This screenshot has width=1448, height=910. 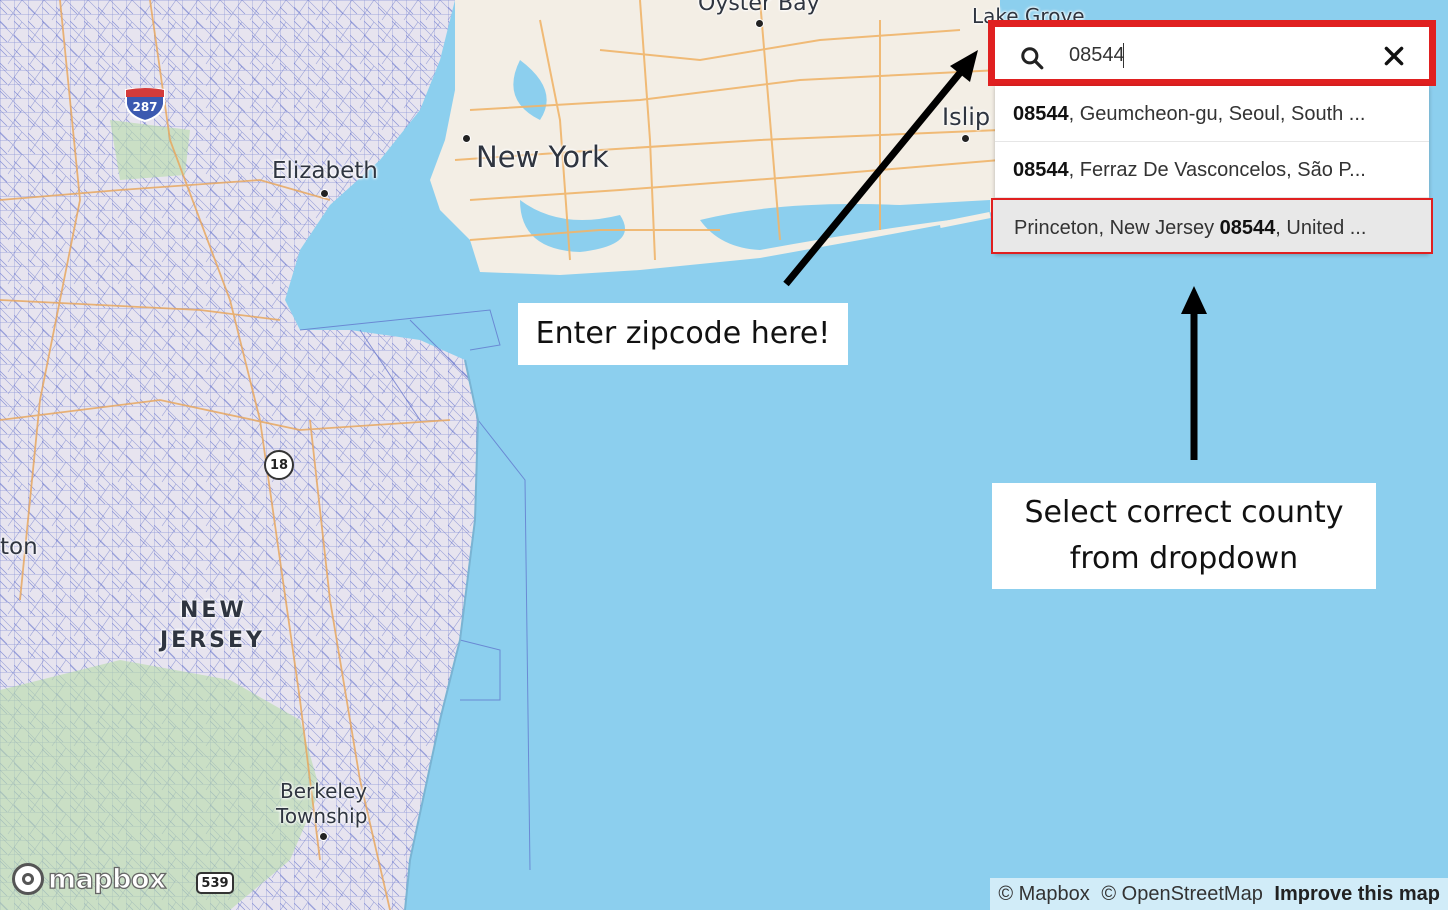 I want to click on search-box, so click(x=1212, y=53).